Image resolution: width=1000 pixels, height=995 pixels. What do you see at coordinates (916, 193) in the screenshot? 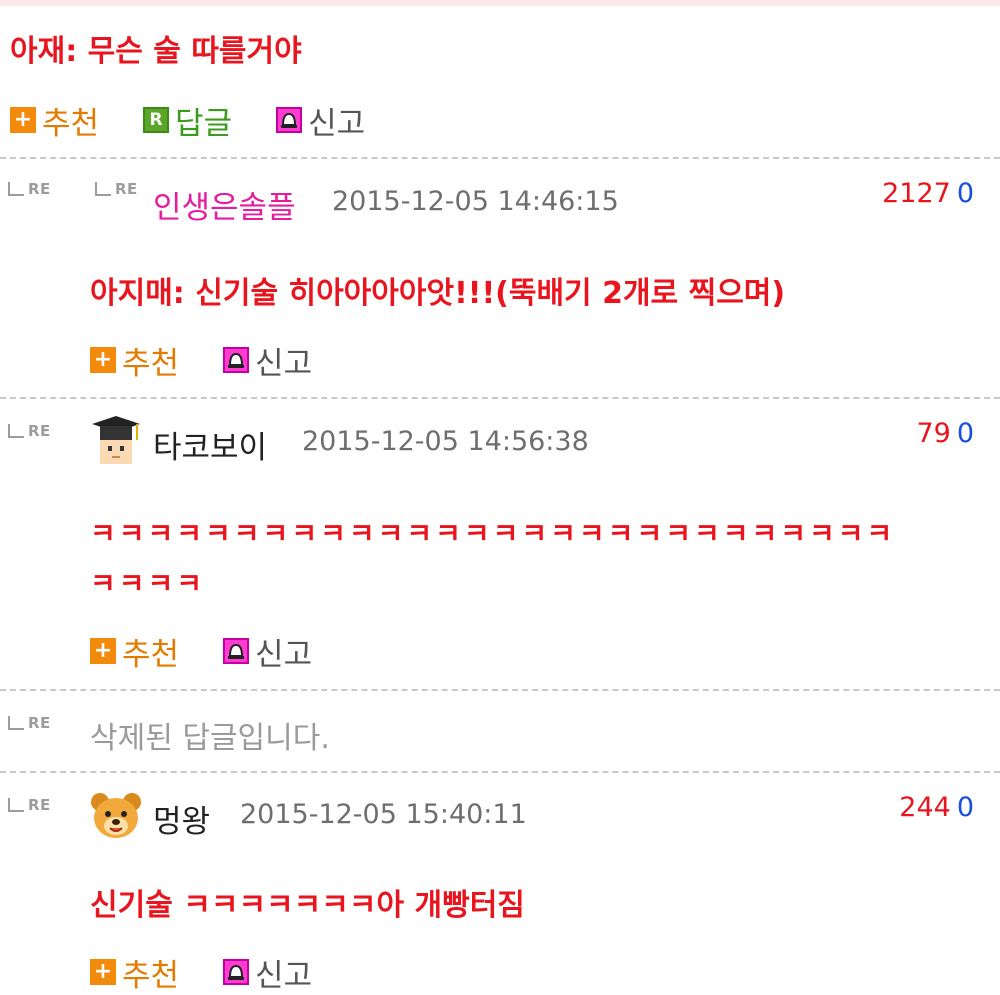
I see `count-red: 2127` at bounding box center [916, 193].